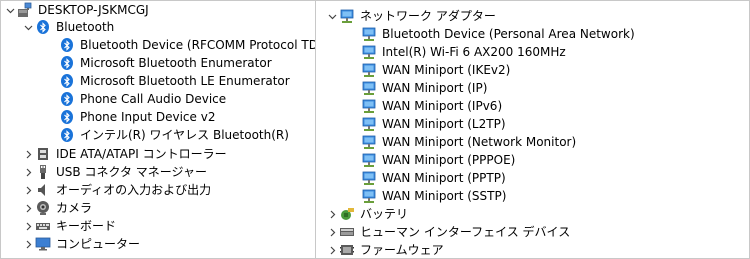 Image resolution: width=750 pixels, height=259 pixels. I want to click on tree-item-bluetooth-device: インテル(R) ワイヤレス Bluetooth(R), so click(174, 135).